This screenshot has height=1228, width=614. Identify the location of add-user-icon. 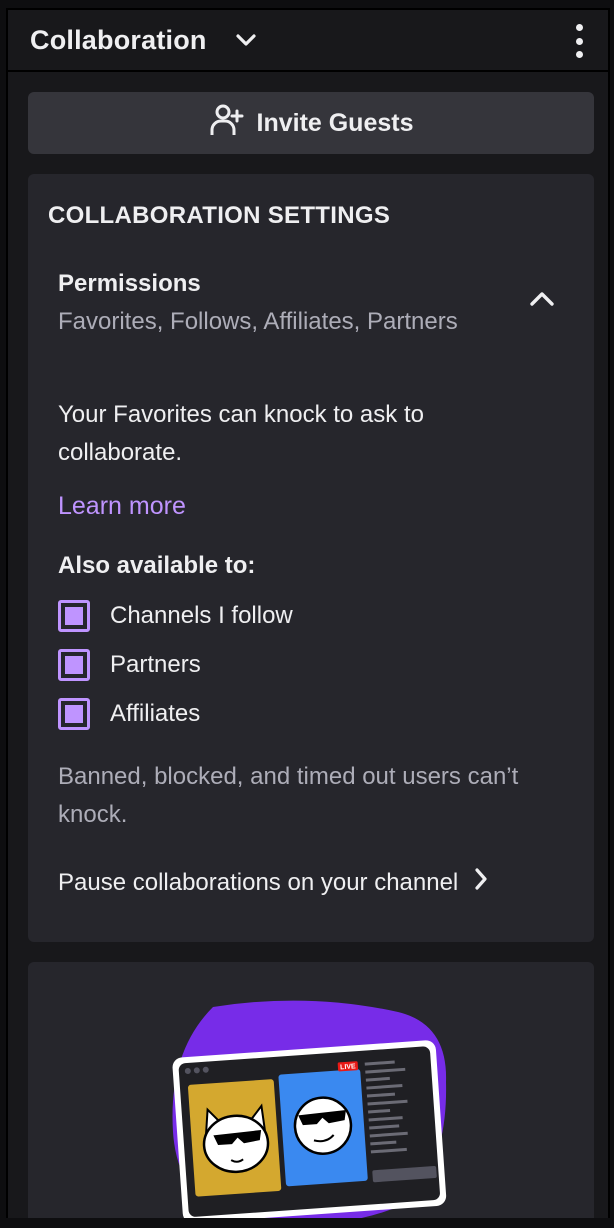
(227, 123).